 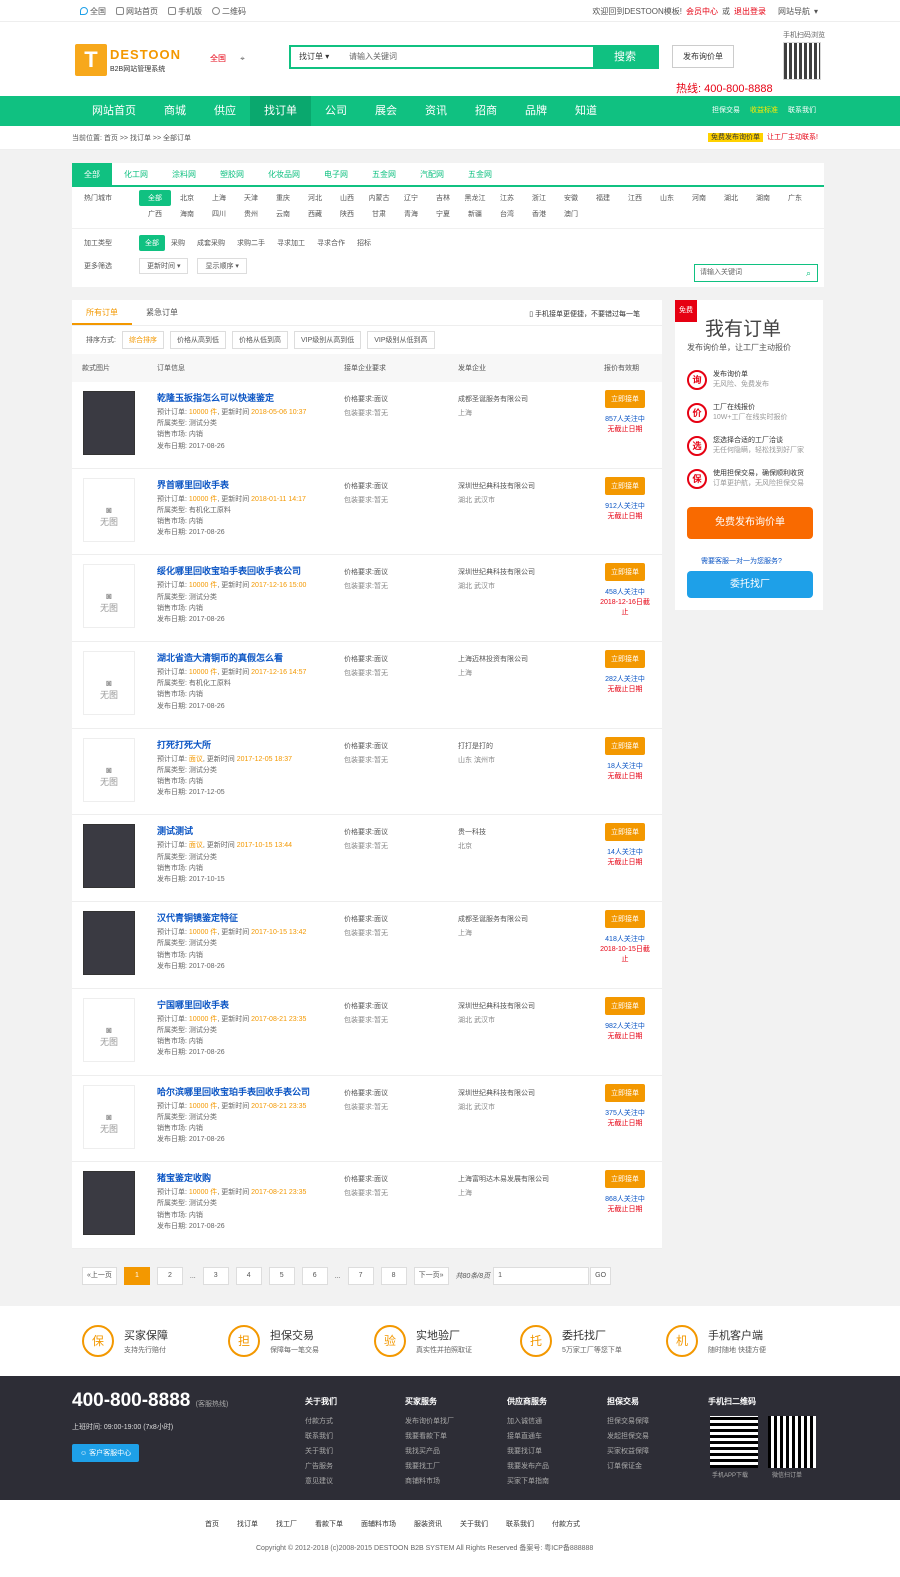 I want to click on page-button: 7, so click(x=360, y=1276).